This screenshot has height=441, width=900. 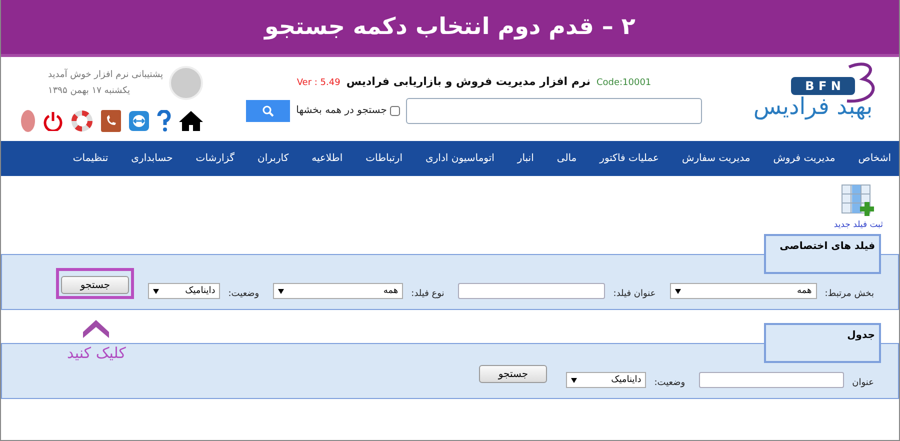 I want to click on welcome-text: پشتیبانی نرم افزار خوش آمدید, so click(x=105, y=75).